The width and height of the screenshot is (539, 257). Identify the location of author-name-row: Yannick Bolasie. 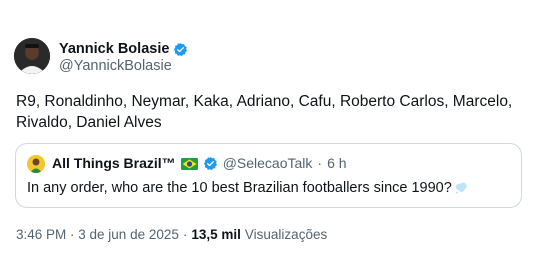
(123, 49).